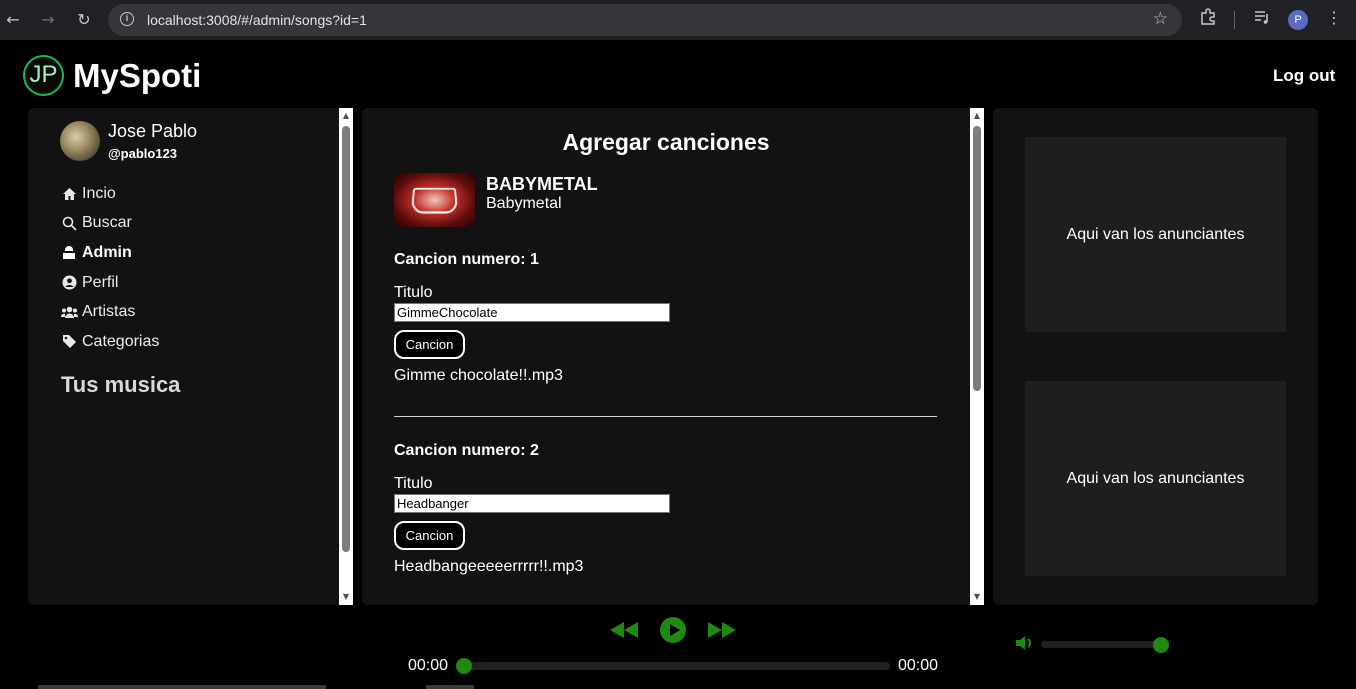 This screenshot has width=1356, height=689. I want to click on address-url: localhost:3008/#/admin/songs?id=1, so click(257, 20).